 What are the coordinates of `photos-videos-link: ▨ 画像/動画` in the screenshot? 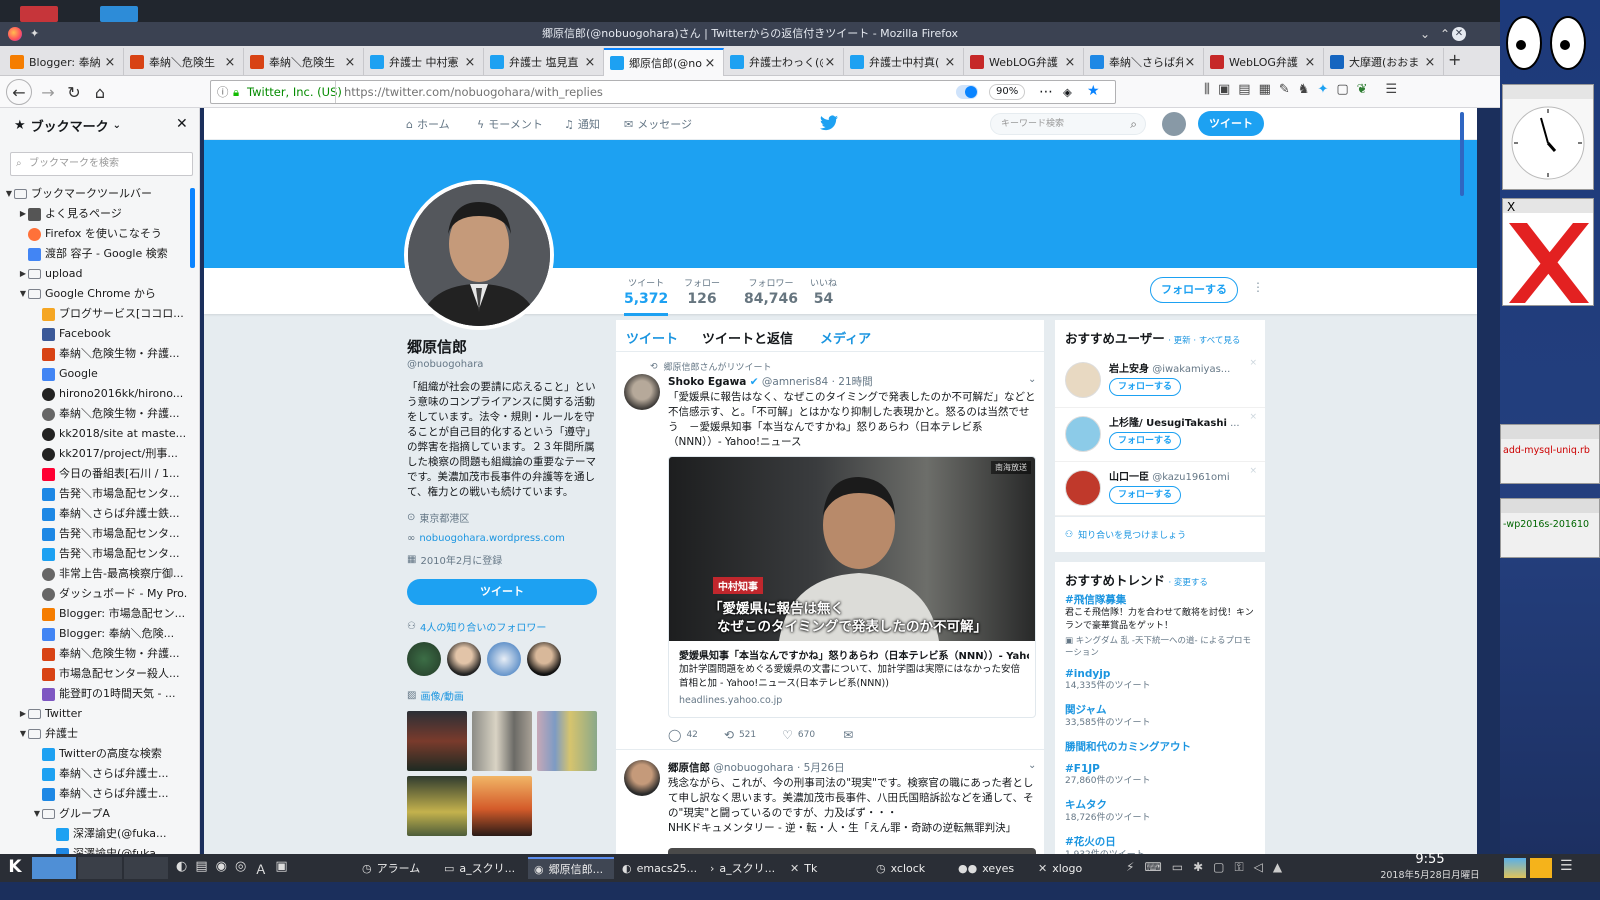 It's located at (502, 695).